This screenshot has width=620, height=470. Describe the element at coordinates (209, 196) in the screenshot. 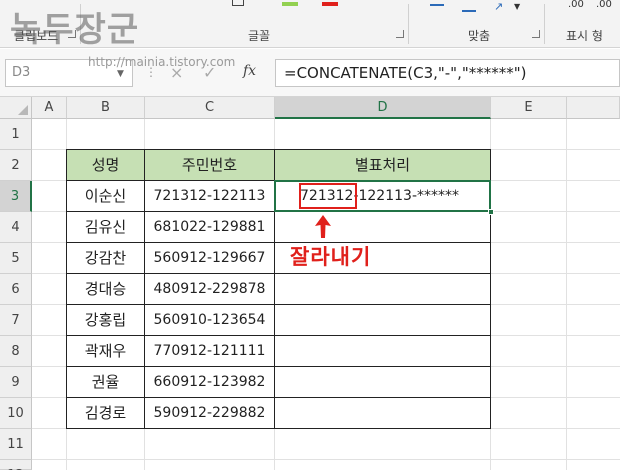

I see `id-number-cell: 721312-122113` at that location.